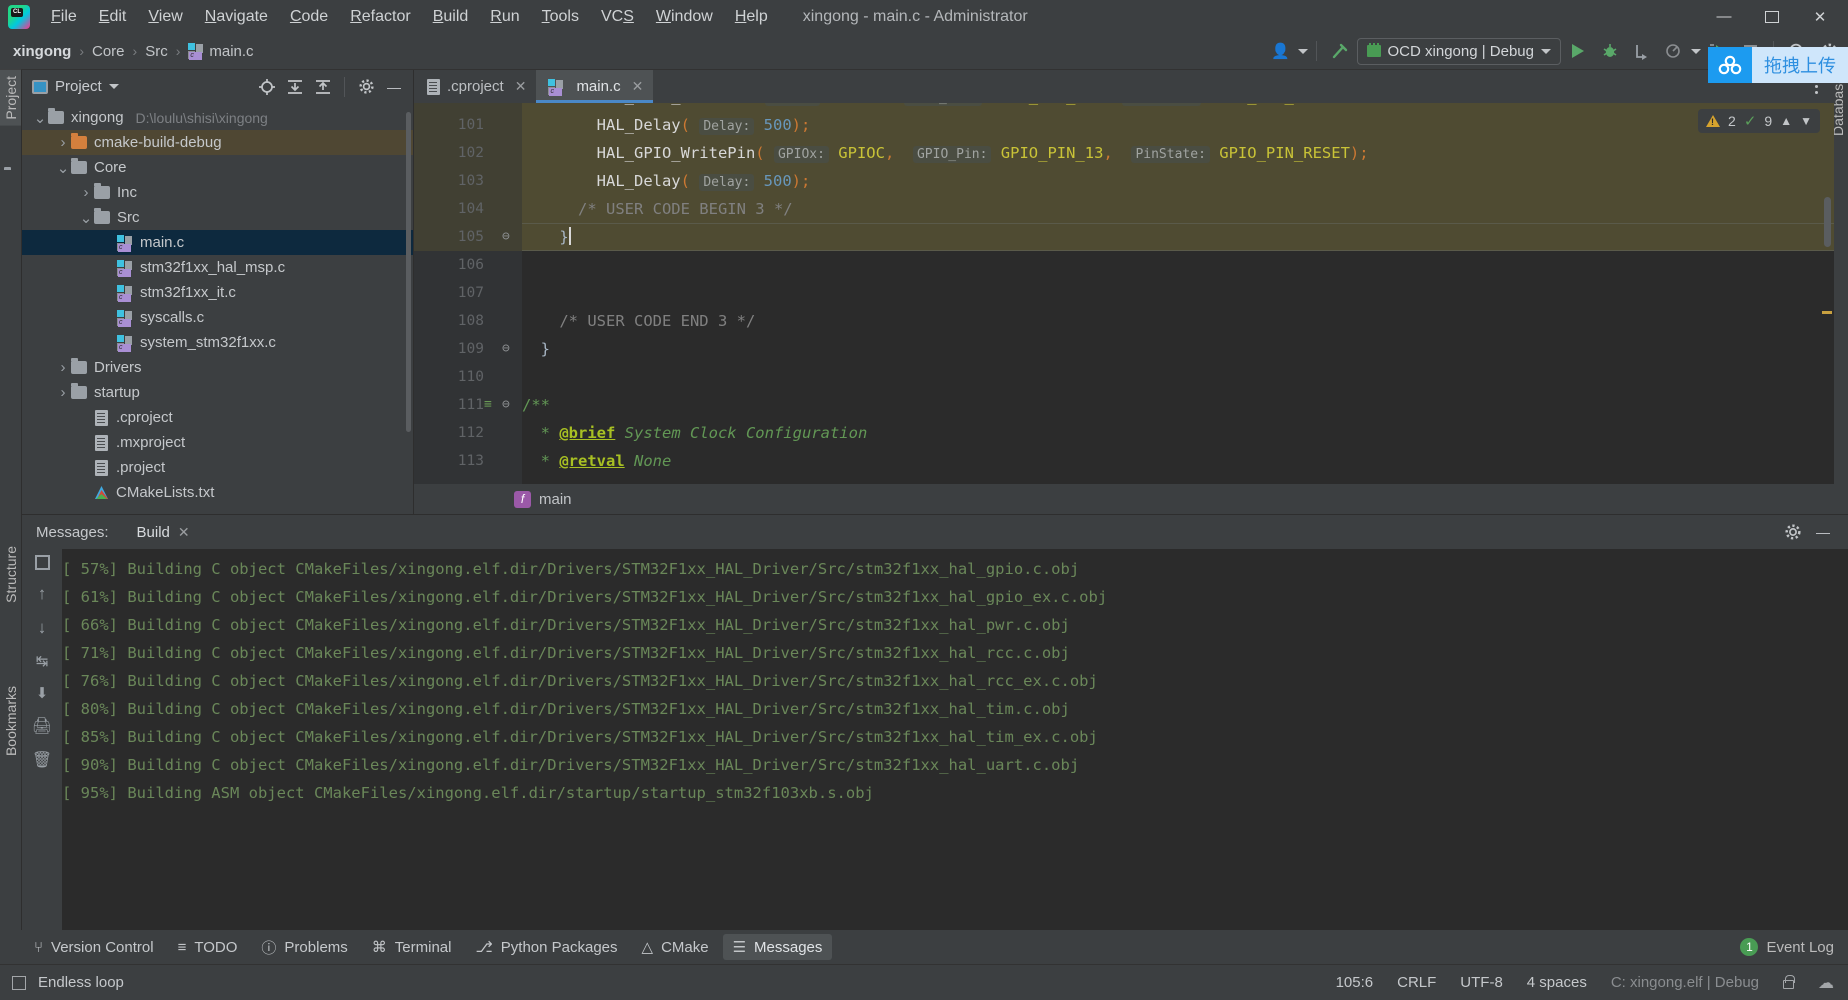  What do you see at coordinates (236, 17) in the screenshot?
I see `menu-item-navigate: Navigate` at bounding box center [236, 17].